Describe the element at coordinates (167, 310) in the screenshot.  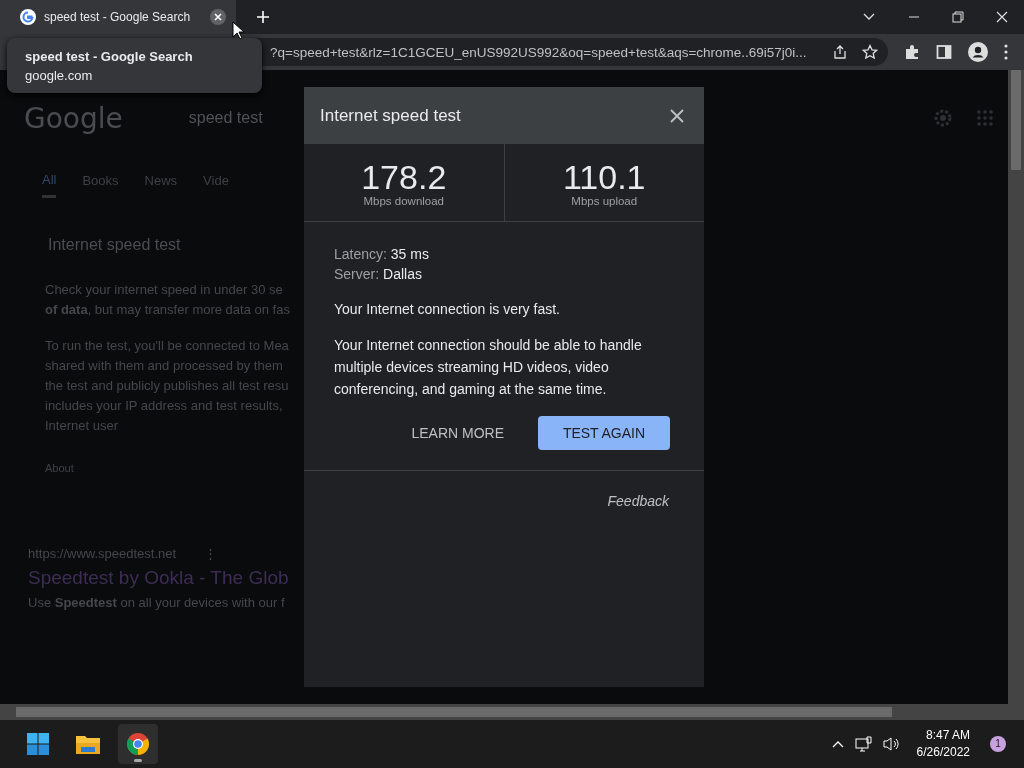
I see `description-line: of data, but may transfer more data on fas` at that location.